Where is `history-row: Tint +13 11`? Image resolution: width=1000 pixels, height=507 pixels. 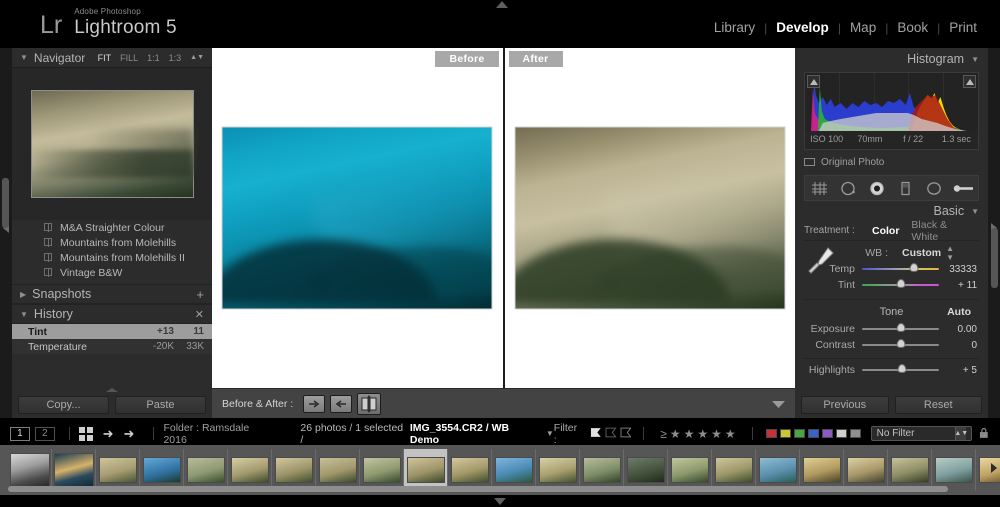
history-row: Tint +13 11 is located at coordinates (112, 331).